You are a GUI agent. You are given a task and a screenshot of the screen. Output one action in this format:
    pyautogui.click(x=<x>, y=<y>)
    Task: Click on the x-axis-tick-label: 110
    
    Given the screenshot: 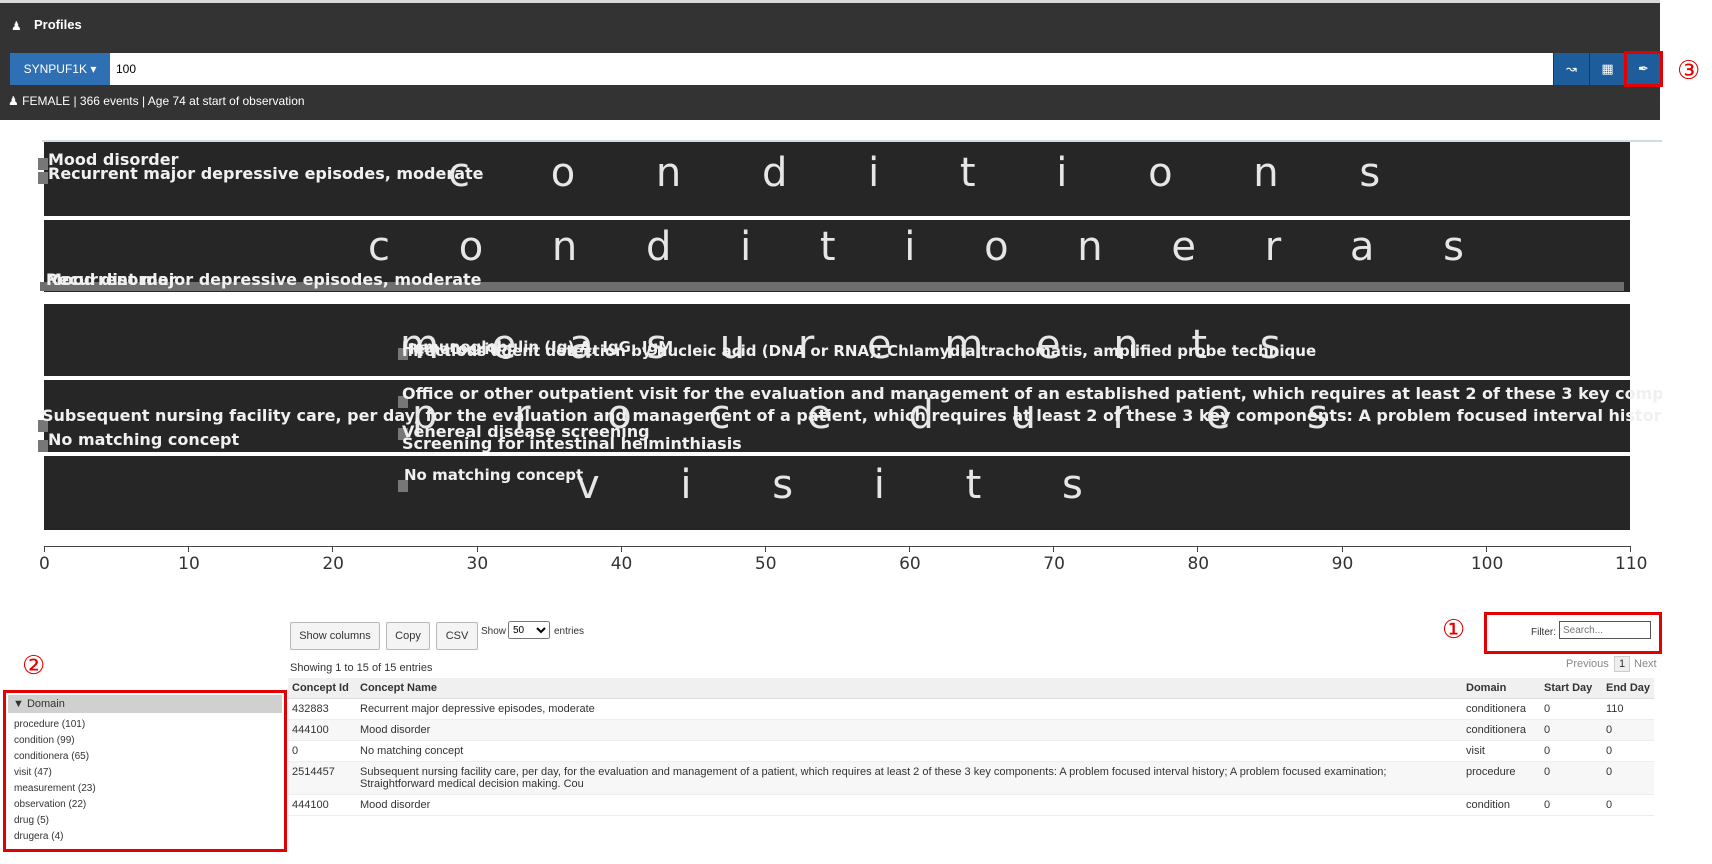 What is the action you would take?
    pyautogui.click(x=1631, y=564)
    